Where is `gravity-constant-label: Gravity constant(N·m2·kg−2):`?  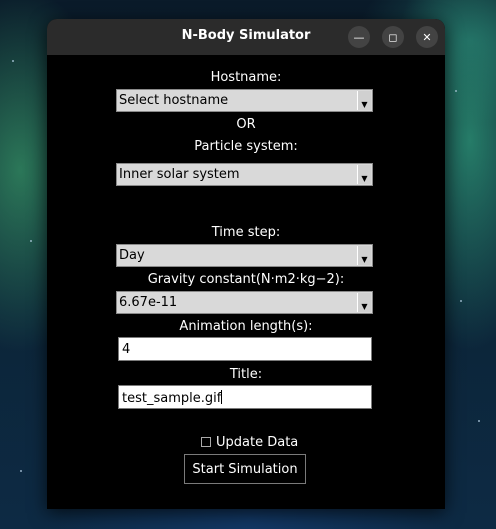
gravity-constant-label: Gravity constant(N·m2·kg−2): is located at coordinates (246, 279).